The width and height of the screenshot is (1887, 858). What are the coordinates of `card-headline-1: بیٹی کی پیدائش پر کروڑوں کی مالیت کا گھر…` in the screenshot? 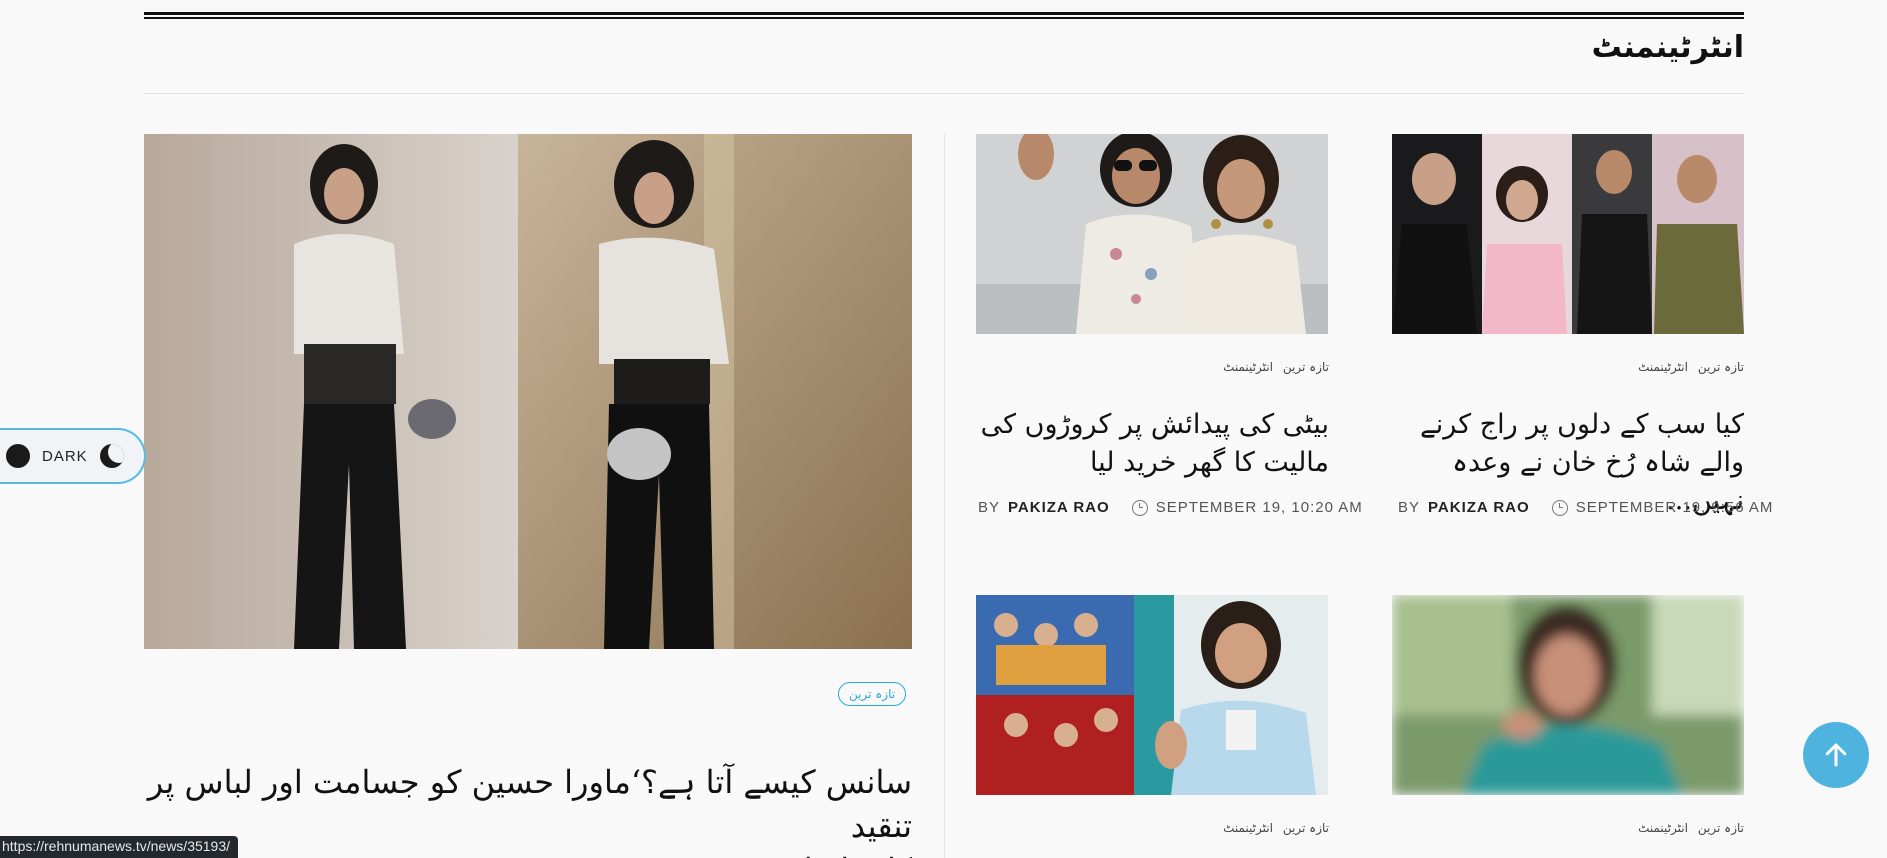 It's located at (1153, 444).